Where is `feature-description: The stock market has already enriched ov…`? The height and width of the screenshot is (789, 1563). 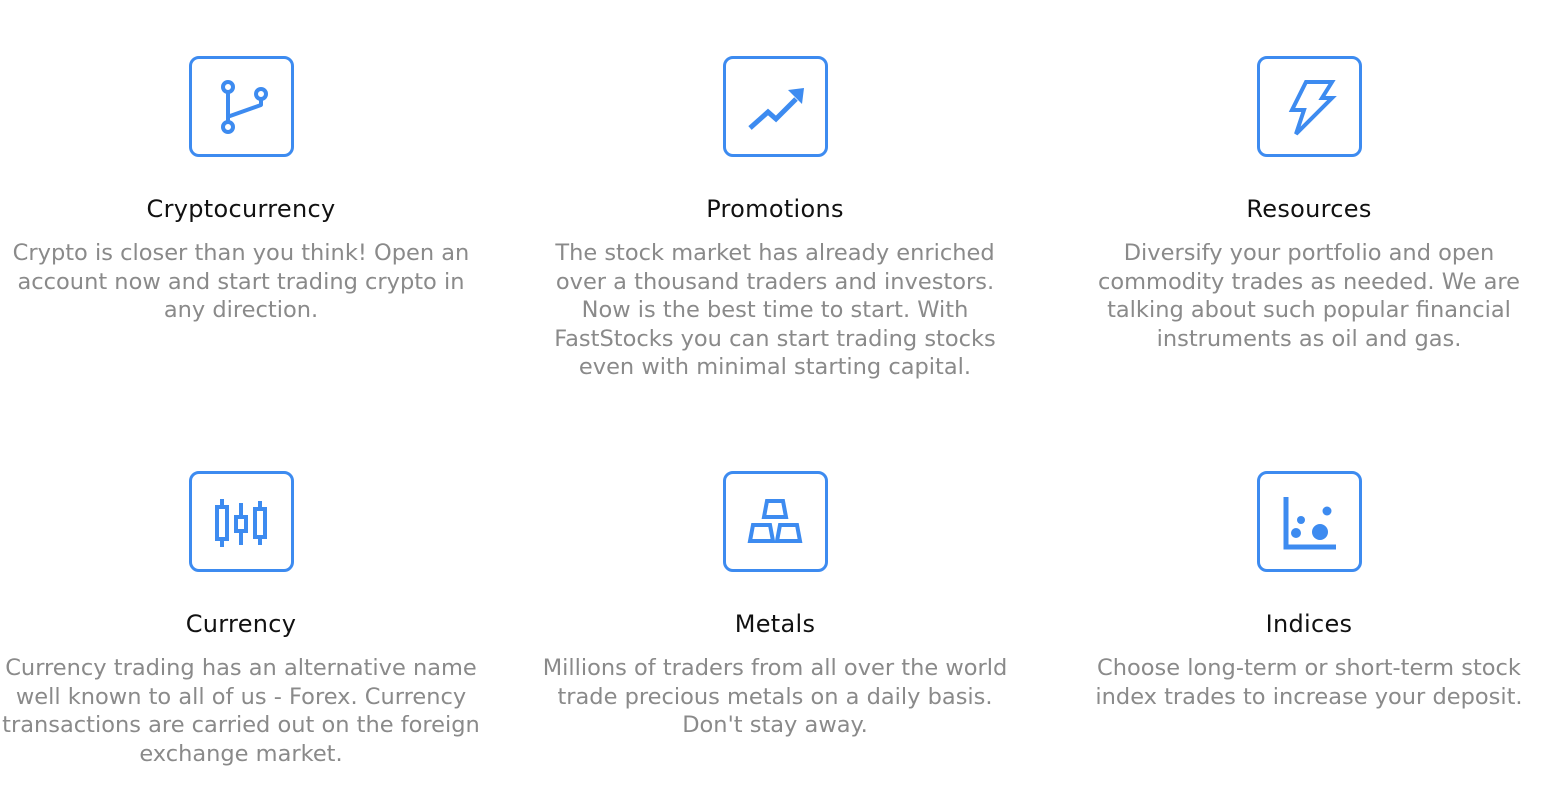 feature-description: The stock market has already enriched ov… is located at coordinates (775, 310).